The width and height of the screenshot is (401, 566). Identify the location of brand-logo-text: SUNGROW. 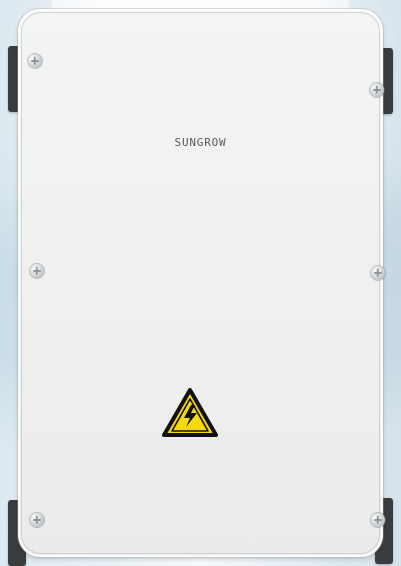
(200, 142).